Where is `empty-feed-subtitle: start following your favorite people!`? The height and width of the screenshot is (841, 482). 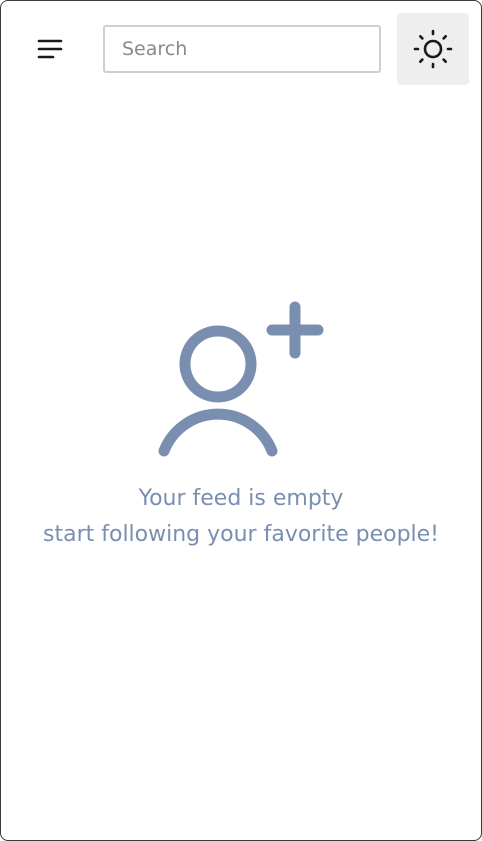
empty-feed-subtitle: start following your favorite people! is located at coordinates (241, 534).